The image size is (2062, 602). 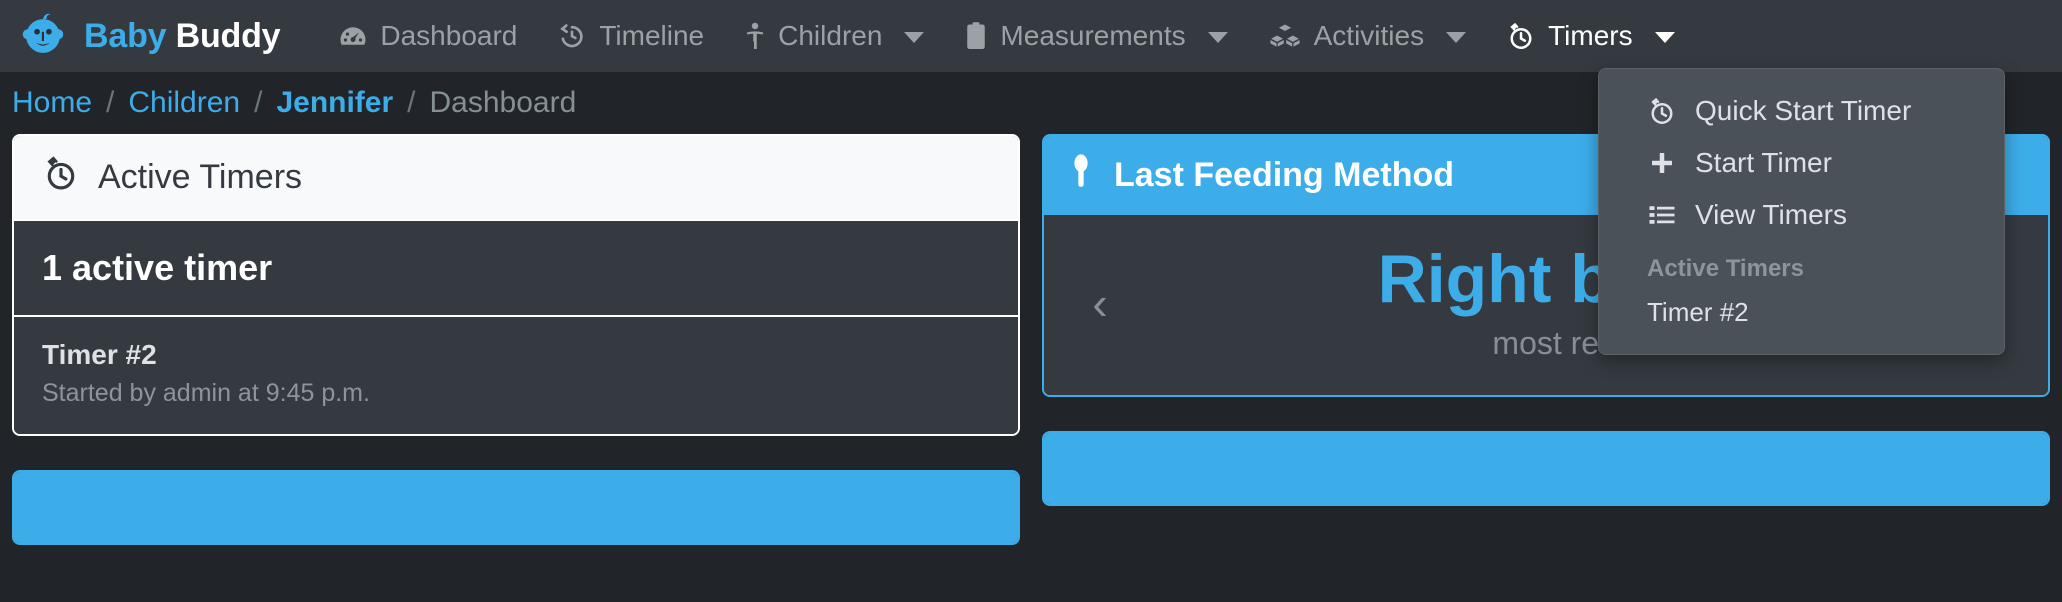 I want to click on nav-item-timers: Timers, so click(x=1590, y=36).